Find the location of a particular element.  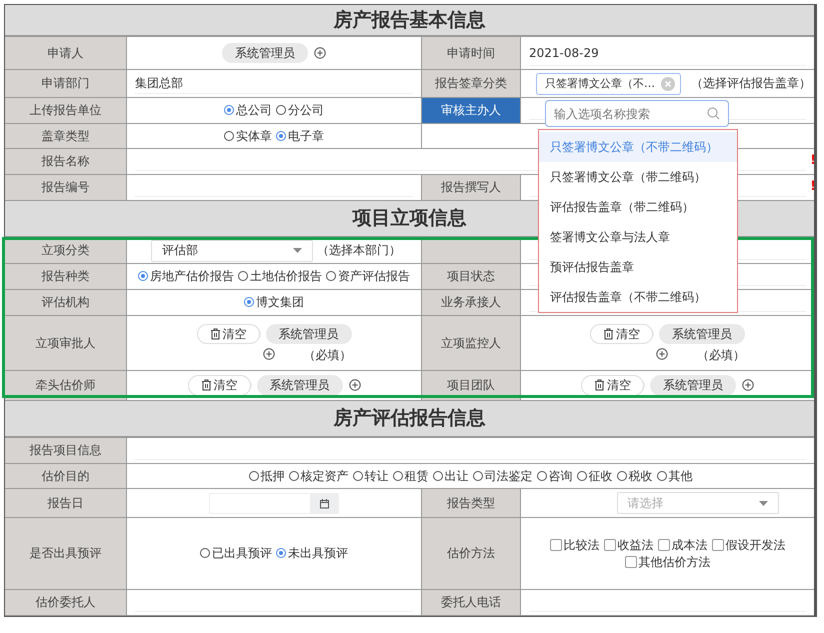

field-label: 报告类型 is located at coordinates (471, 503).